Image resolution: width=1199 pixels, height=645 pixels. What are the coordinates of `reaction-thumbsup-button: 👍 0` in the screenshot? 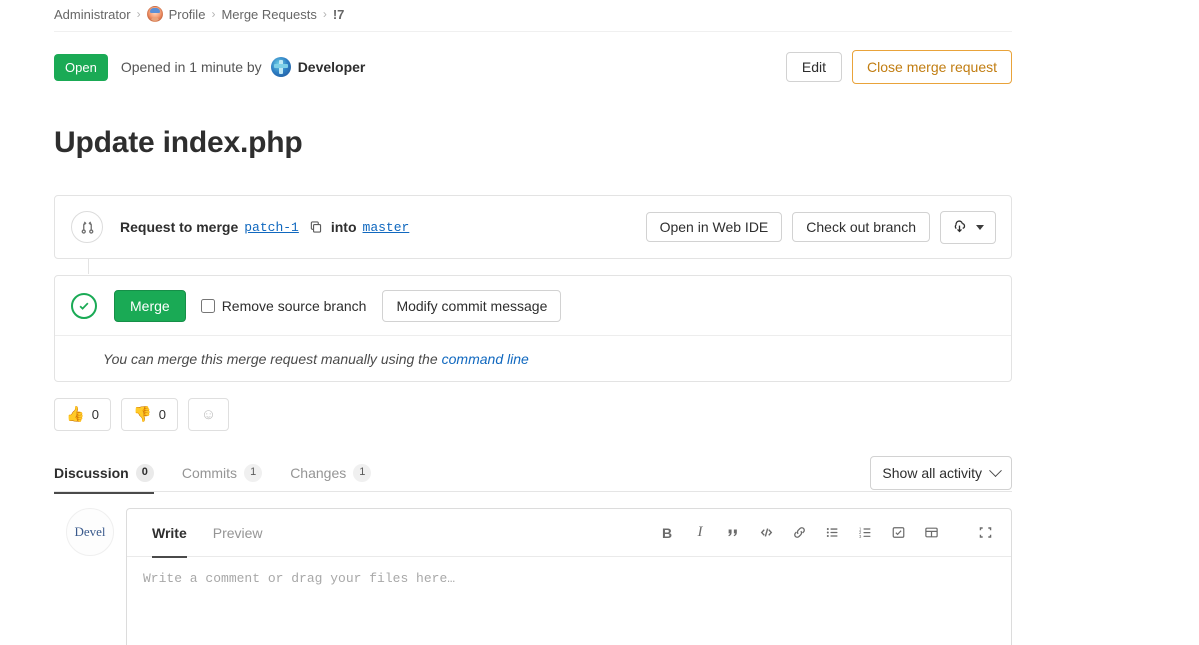 It's located at (82, 414).